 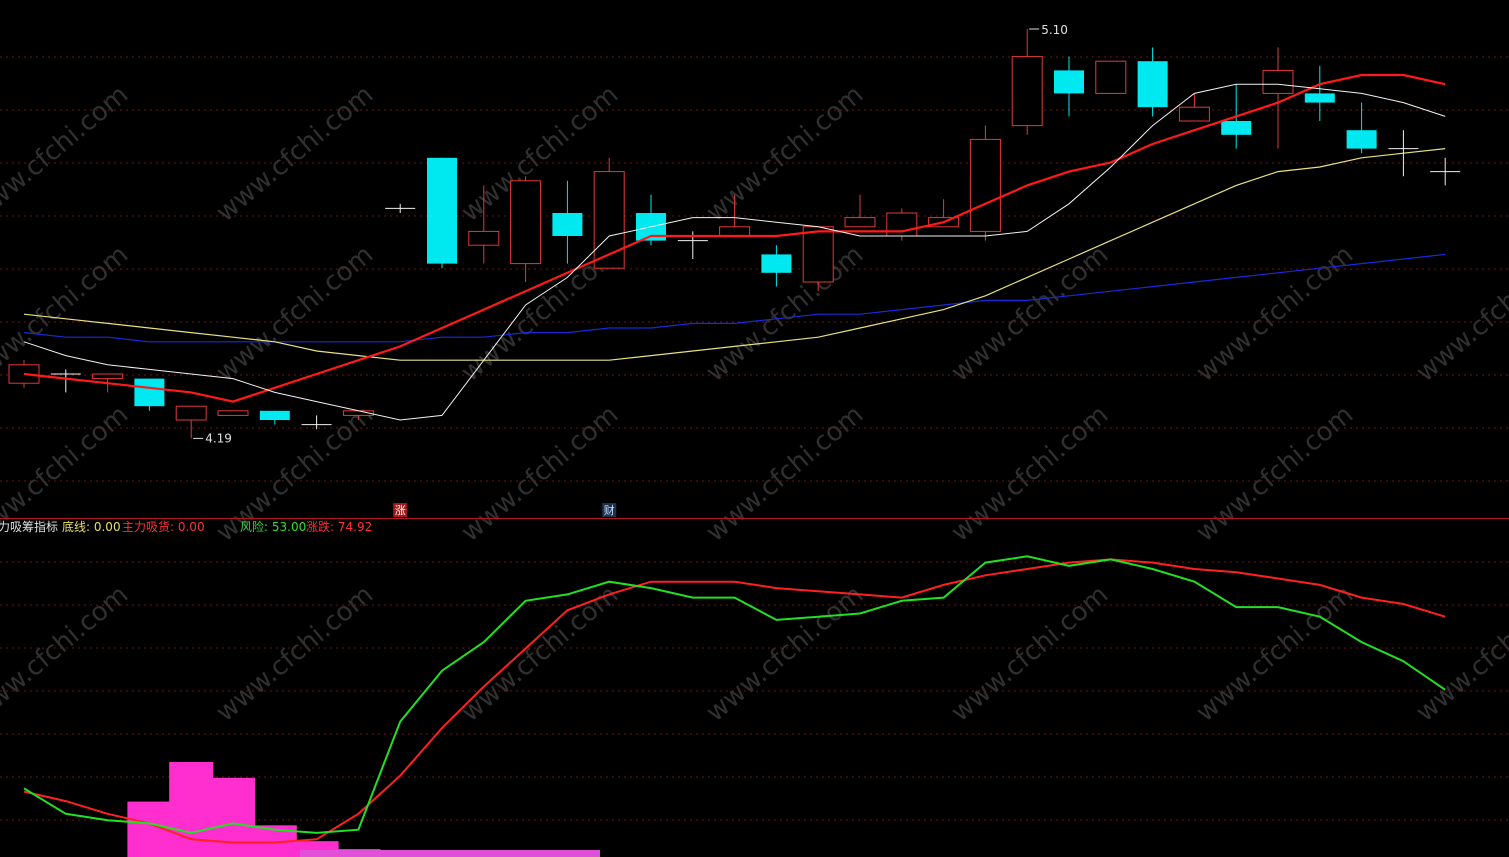 I want to click on event-marker: 涨, so click(x=400, y=510).